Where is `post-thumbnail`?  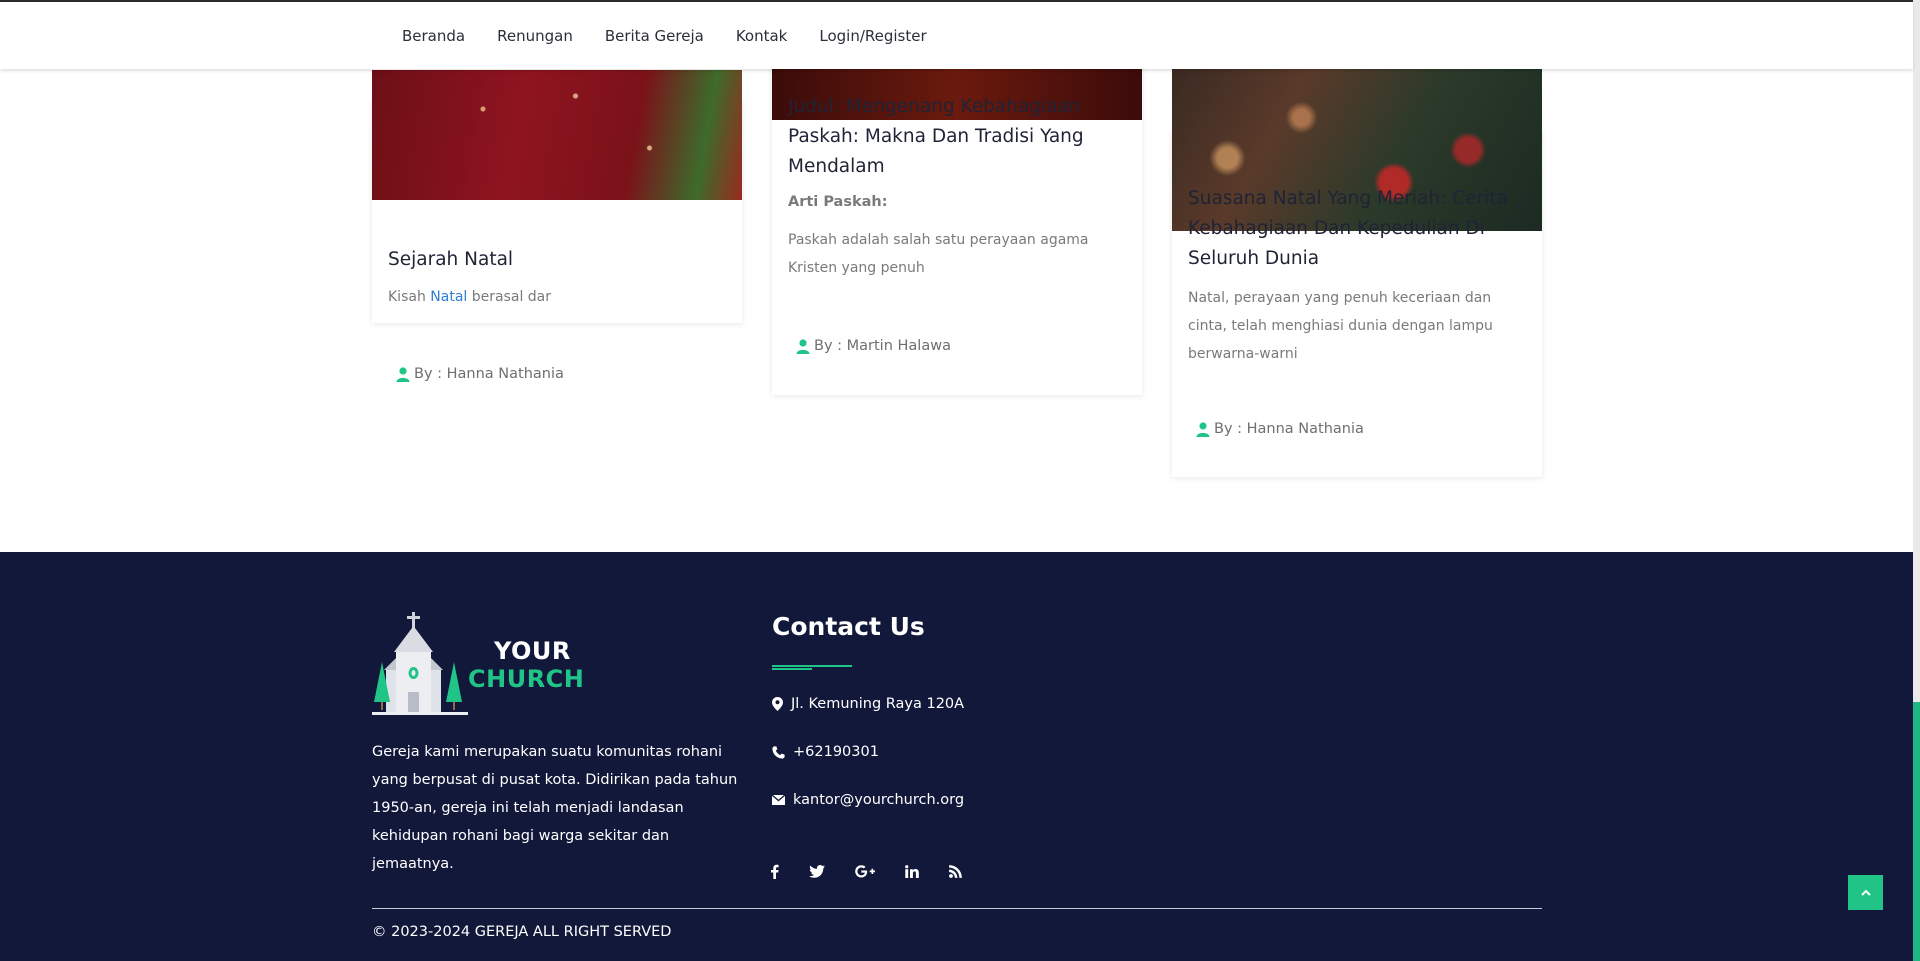 post-thumbnail is located at coordinates (557, 135).